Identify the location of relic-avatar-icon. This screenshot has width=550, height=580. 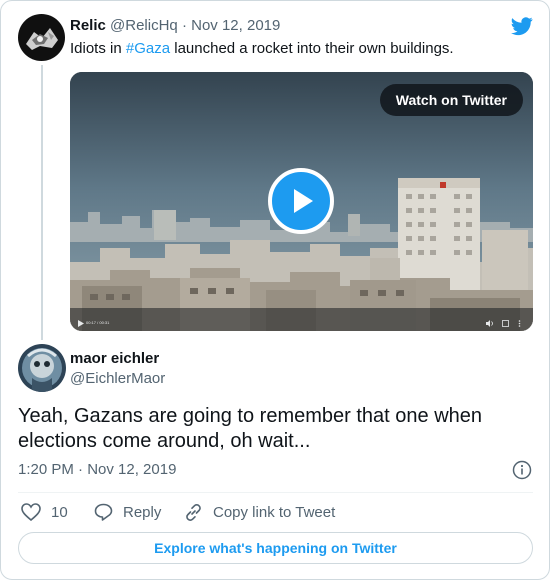
(41, 37).